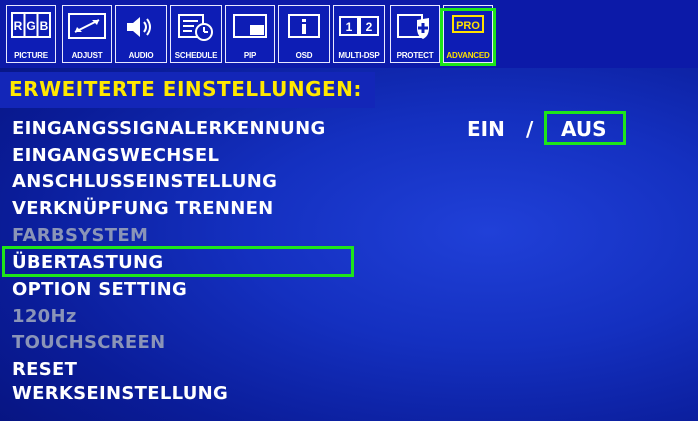 Image resolution: width=698 pixels, height=421 pixels. I want to click on tab-multi-dsp: 1 2 MULTI-DSP, so click(359, 34).